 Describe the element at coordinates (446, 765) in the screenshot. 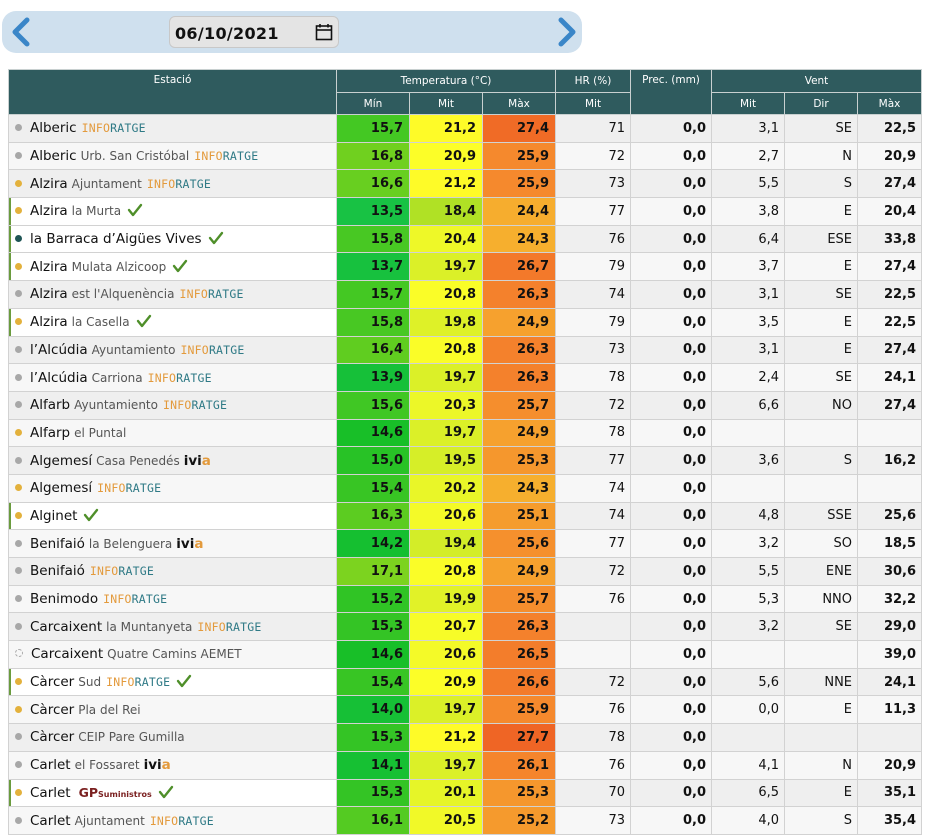

I see `temp-avg-cell: 19,7` at that location.